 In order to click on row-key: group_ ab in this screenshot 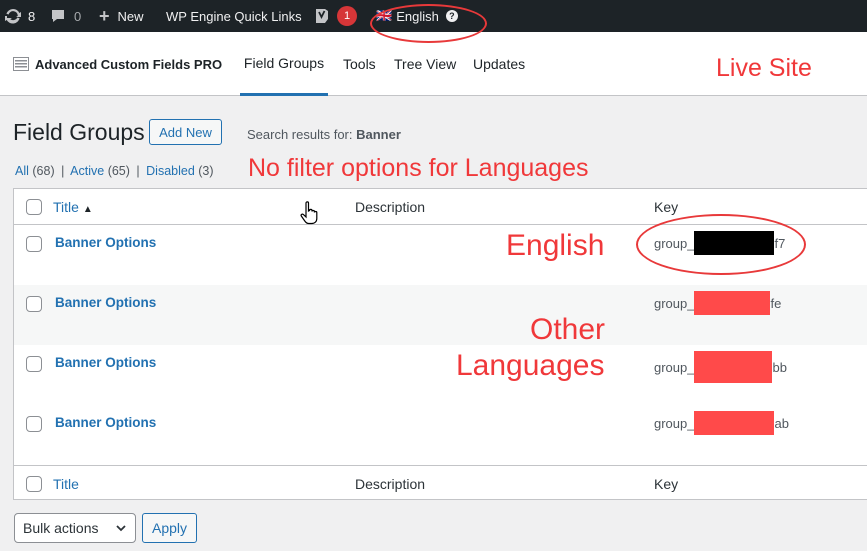, I will do `click(721, 423)`.